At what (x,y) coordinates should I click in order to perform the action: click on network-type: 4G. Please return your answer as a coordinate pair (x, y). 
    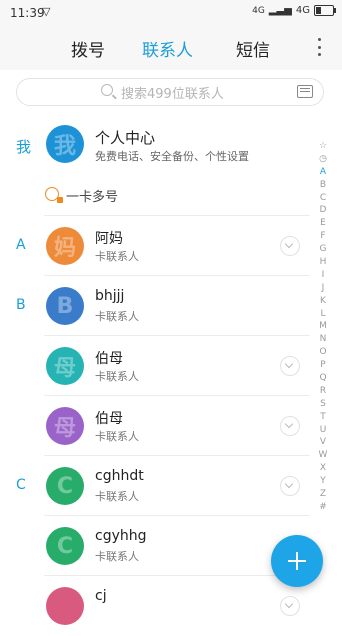
    Looking at the image, I should click on (302, 10).